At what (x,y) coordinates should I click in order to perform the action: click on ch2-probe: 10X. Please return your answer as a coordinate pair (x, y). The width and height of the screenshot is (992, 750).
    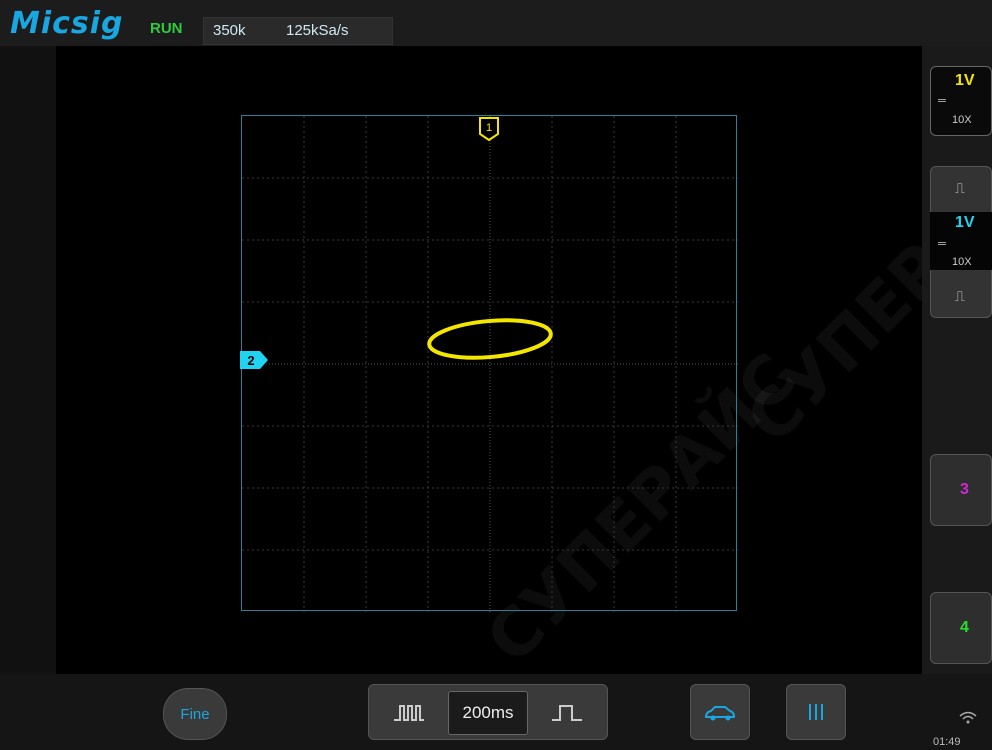
    Looking at the image, I should click on (962, 262).